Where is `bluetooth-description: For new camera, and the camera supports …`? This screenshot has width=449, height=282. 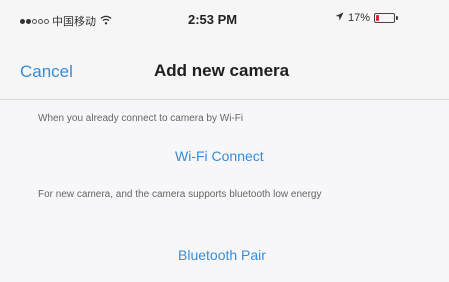 bluetooth-description: For new camera, and the camera supports … is located at coordinates (180, 194).